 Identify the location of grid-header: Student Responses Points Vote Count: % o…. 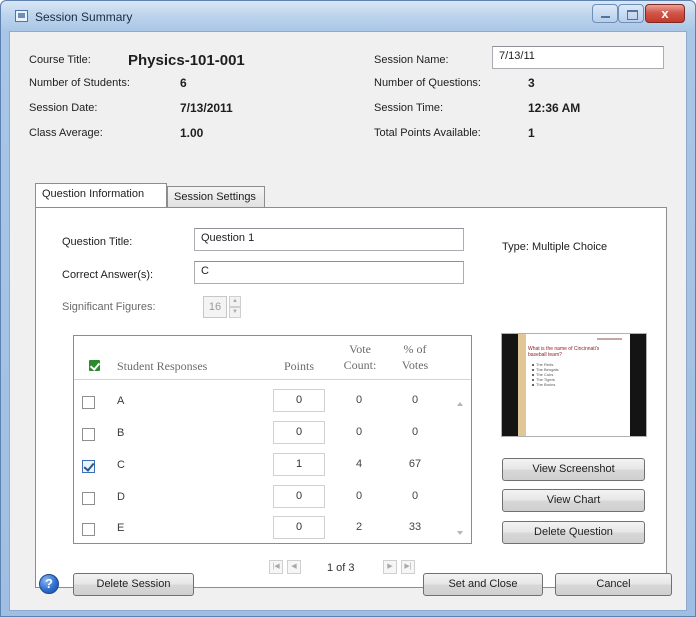
(272, 358).